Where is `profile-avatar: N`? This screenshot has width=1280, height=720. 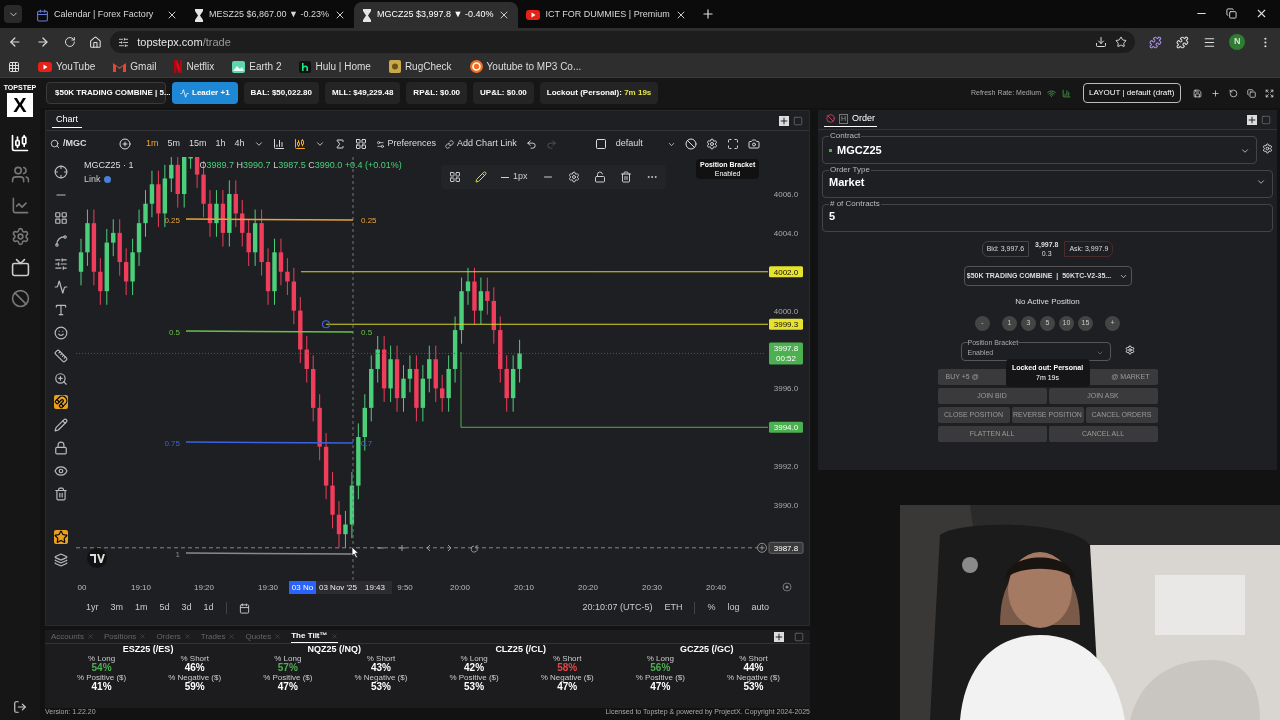
profile-avatar: N is located at coordinates (1237, 42).